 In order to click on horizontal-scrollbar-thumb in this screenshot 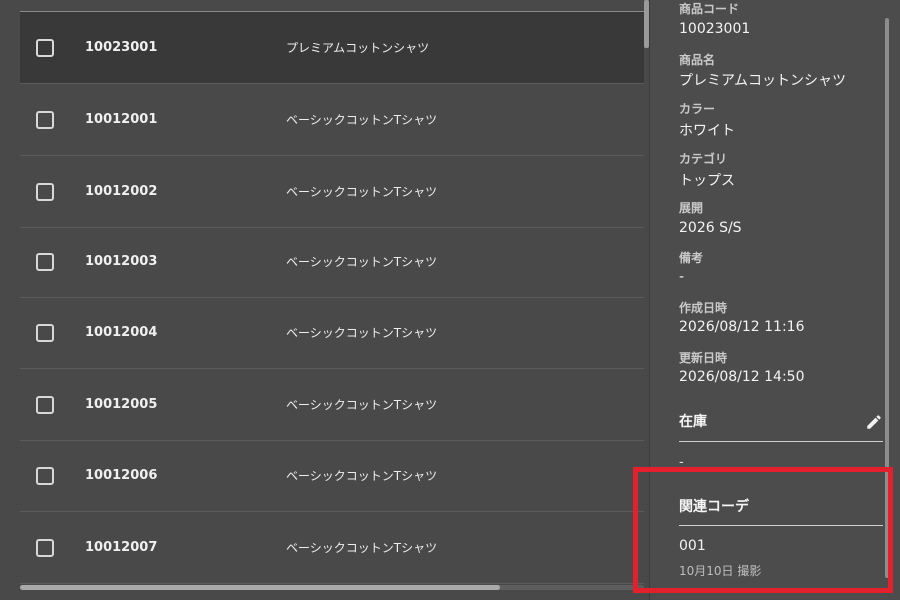, I will do `click(260, 587)`.